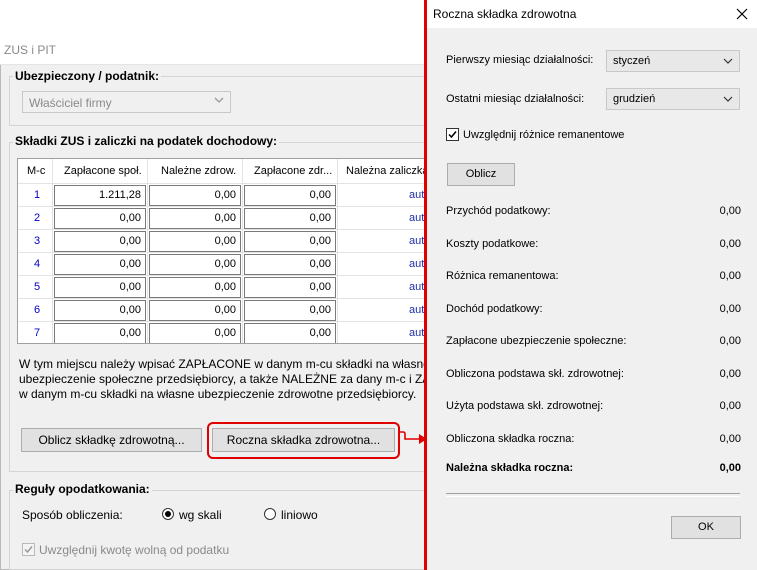  Describe the element at coordinates (525, 406) in the screenshot. I see `result-label: Użyta podstawa skł. zdrowotnej:` at that location.